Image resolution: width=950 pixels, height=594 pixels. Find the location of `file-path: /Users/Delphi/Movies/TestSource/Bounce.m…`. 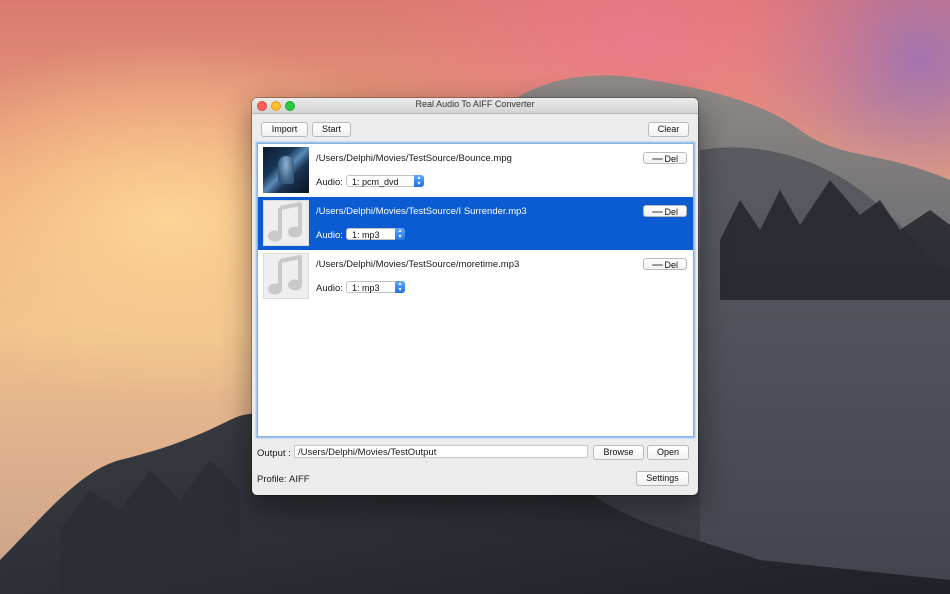

file-path: /Users/Delphi/Movies/TestSource/Bounce.m… is located at coordinates (414, 158).